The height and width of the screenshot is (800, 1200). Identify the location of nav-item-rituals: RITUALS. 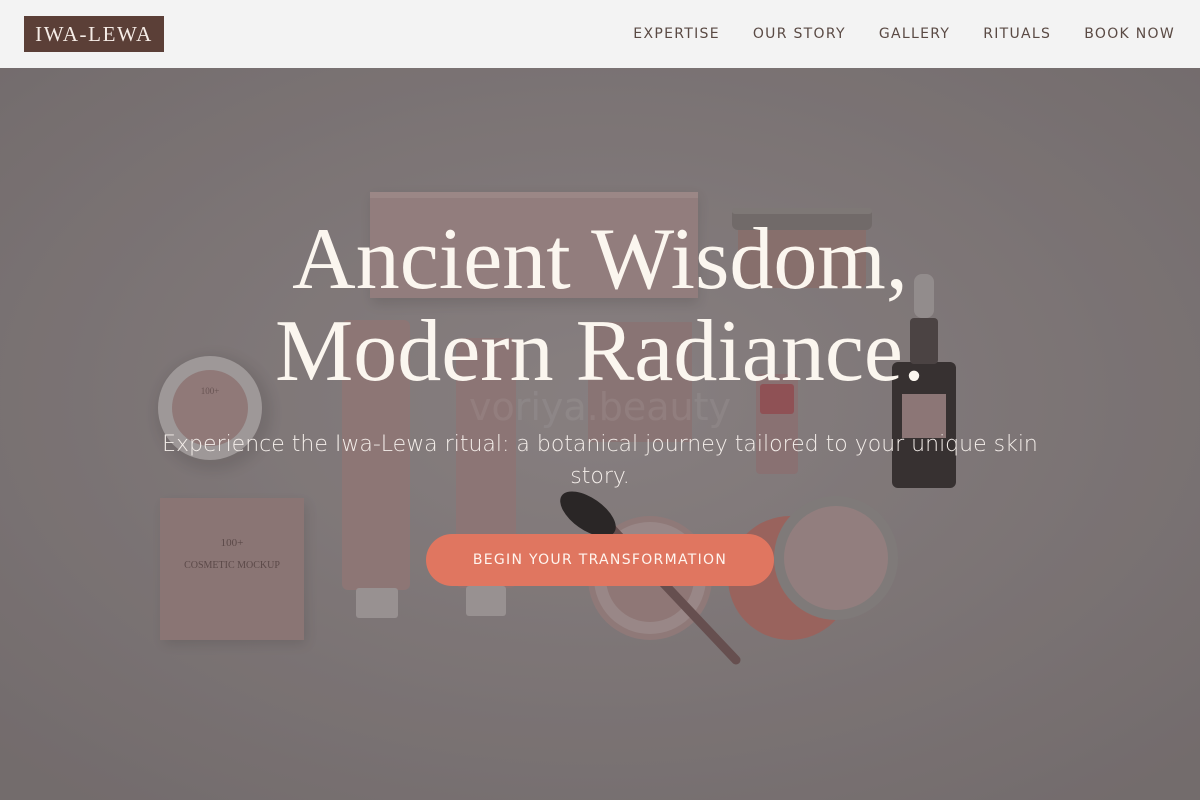
(1017, 34).